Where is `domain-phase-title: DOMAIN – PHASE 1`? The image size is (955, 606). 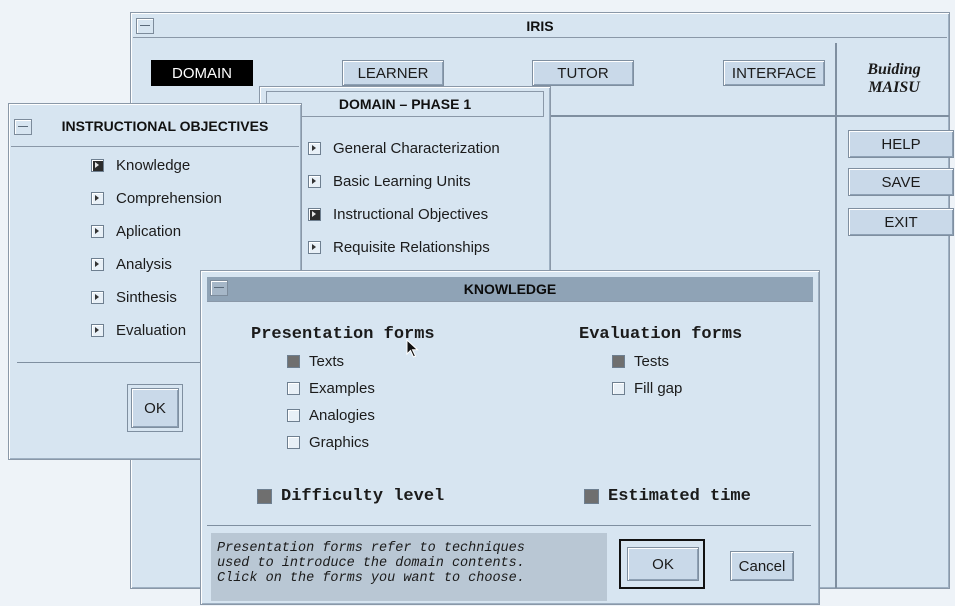 domain-phase-title: DOMAIN – PHASE 1 is located at coordinates (405, 104).